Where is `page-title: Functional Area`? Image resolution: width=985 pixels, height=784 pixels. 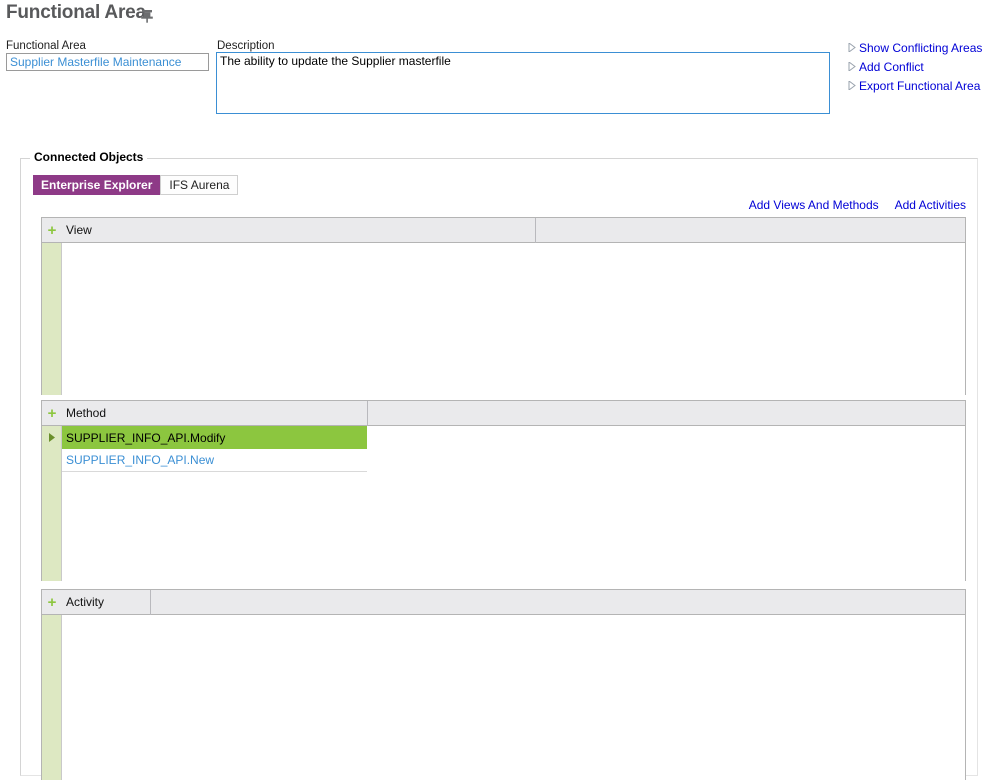
page-title: Functional Area is located at coordinates (76, 12).